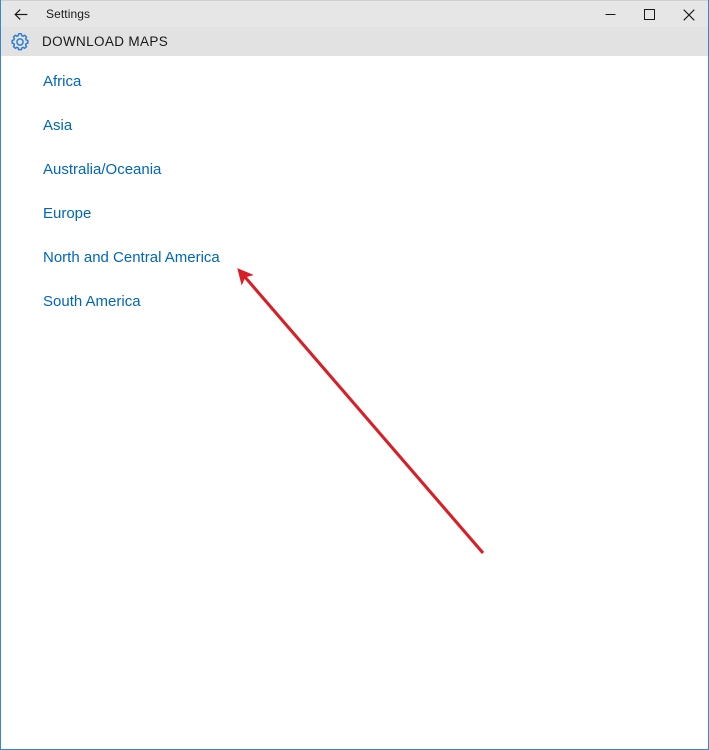  Describe the element at coordinates (20, 42) in the screenshot. I see `gear-icon` at that location.